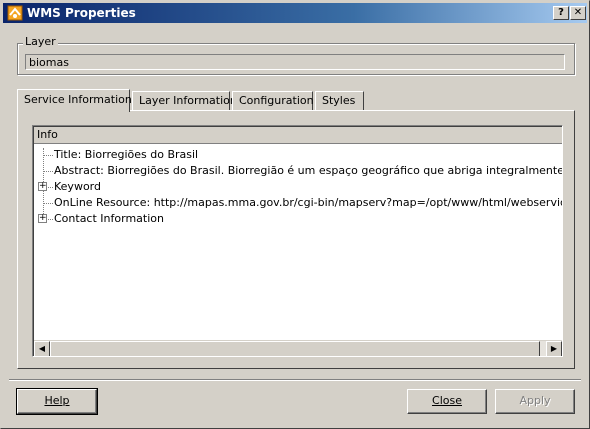  Describe the element at coordinates (295, 13) in the screenshot. I see `title-bar: WMS Properties ? ✕` at that location.